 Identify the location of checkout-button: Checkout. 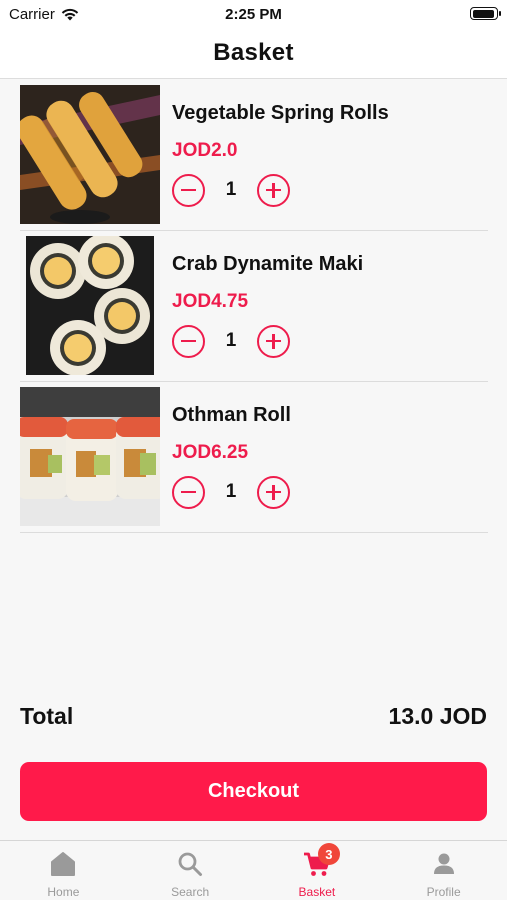
(253, 791).